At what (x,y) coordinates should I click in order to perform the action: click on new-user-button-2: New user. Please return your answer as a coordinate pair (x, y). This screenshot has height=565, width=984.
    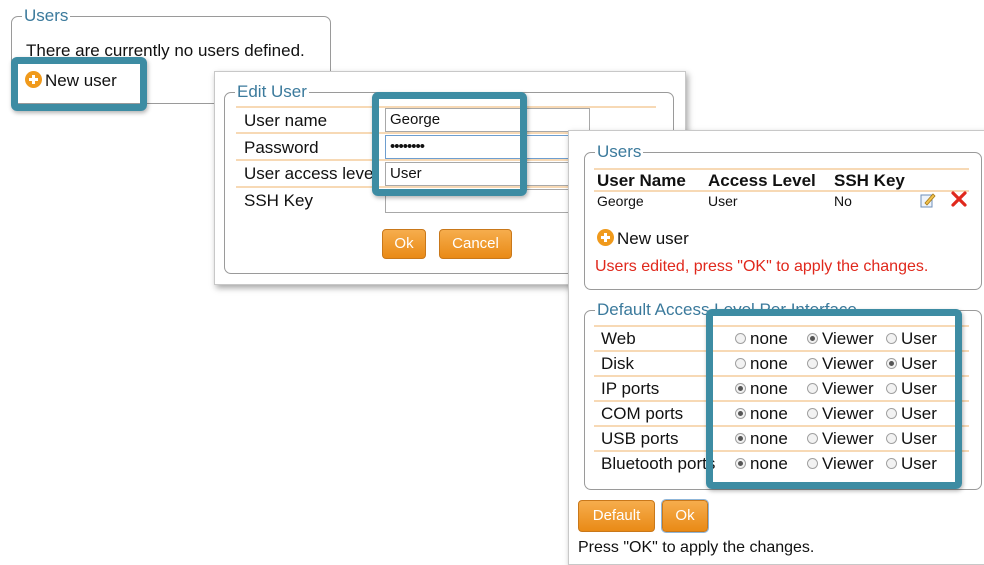
    Looking at the image, I should click on (643, 239).